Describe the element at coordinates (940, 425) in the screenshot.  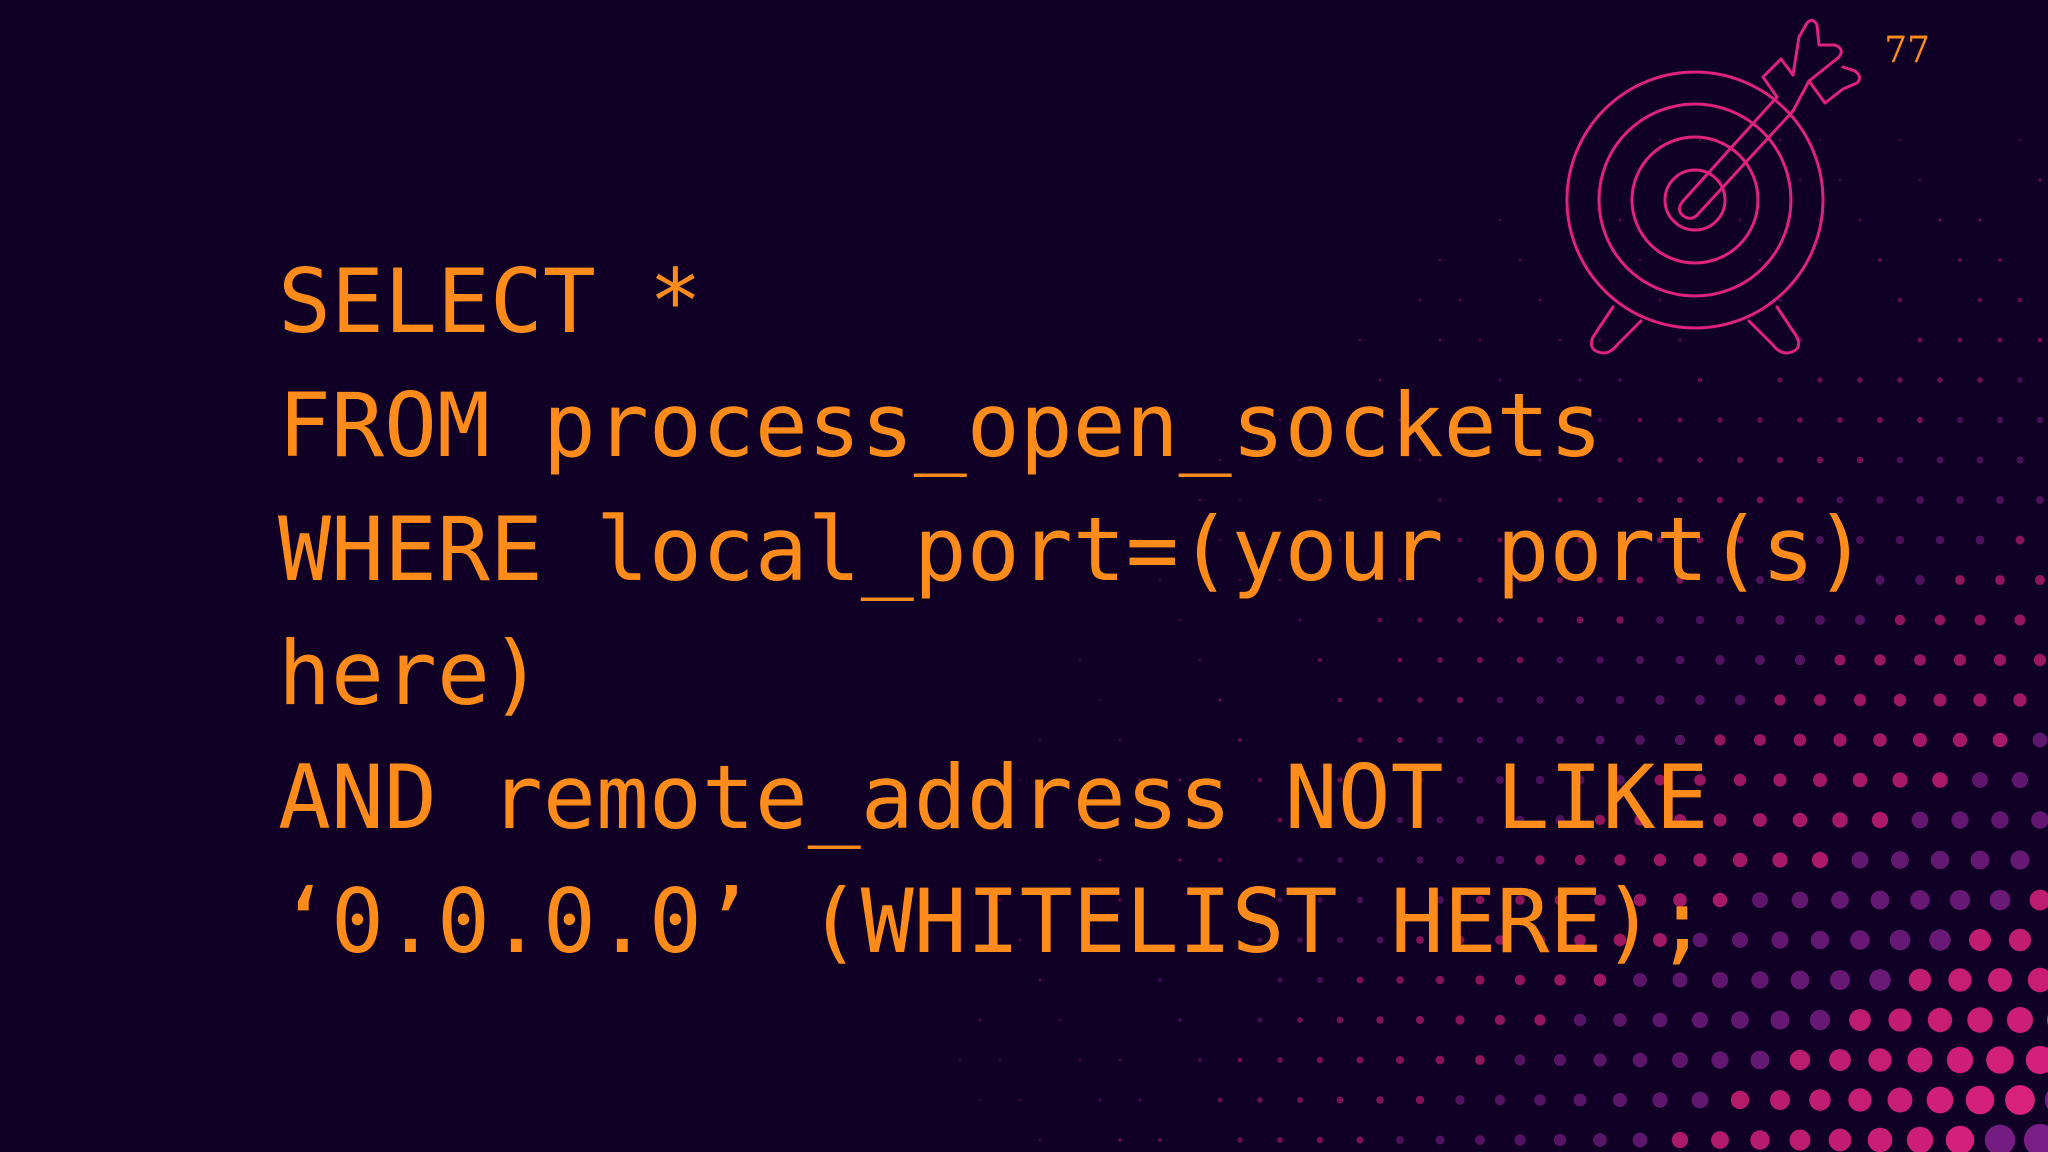
I see `code-line: FROM process_open_sockets` at that location.